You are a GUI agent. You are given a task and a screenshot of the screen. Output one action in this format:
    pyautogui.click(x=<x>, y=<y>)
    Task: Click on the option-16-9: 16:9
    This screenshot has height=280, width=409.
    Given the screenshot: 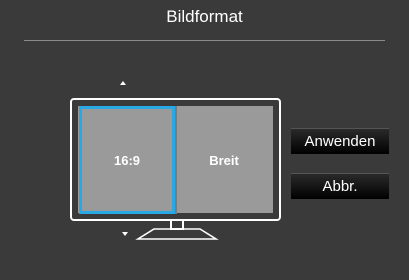 What is the action you would take?
    pyautogui.click(x=127, y=160)
    